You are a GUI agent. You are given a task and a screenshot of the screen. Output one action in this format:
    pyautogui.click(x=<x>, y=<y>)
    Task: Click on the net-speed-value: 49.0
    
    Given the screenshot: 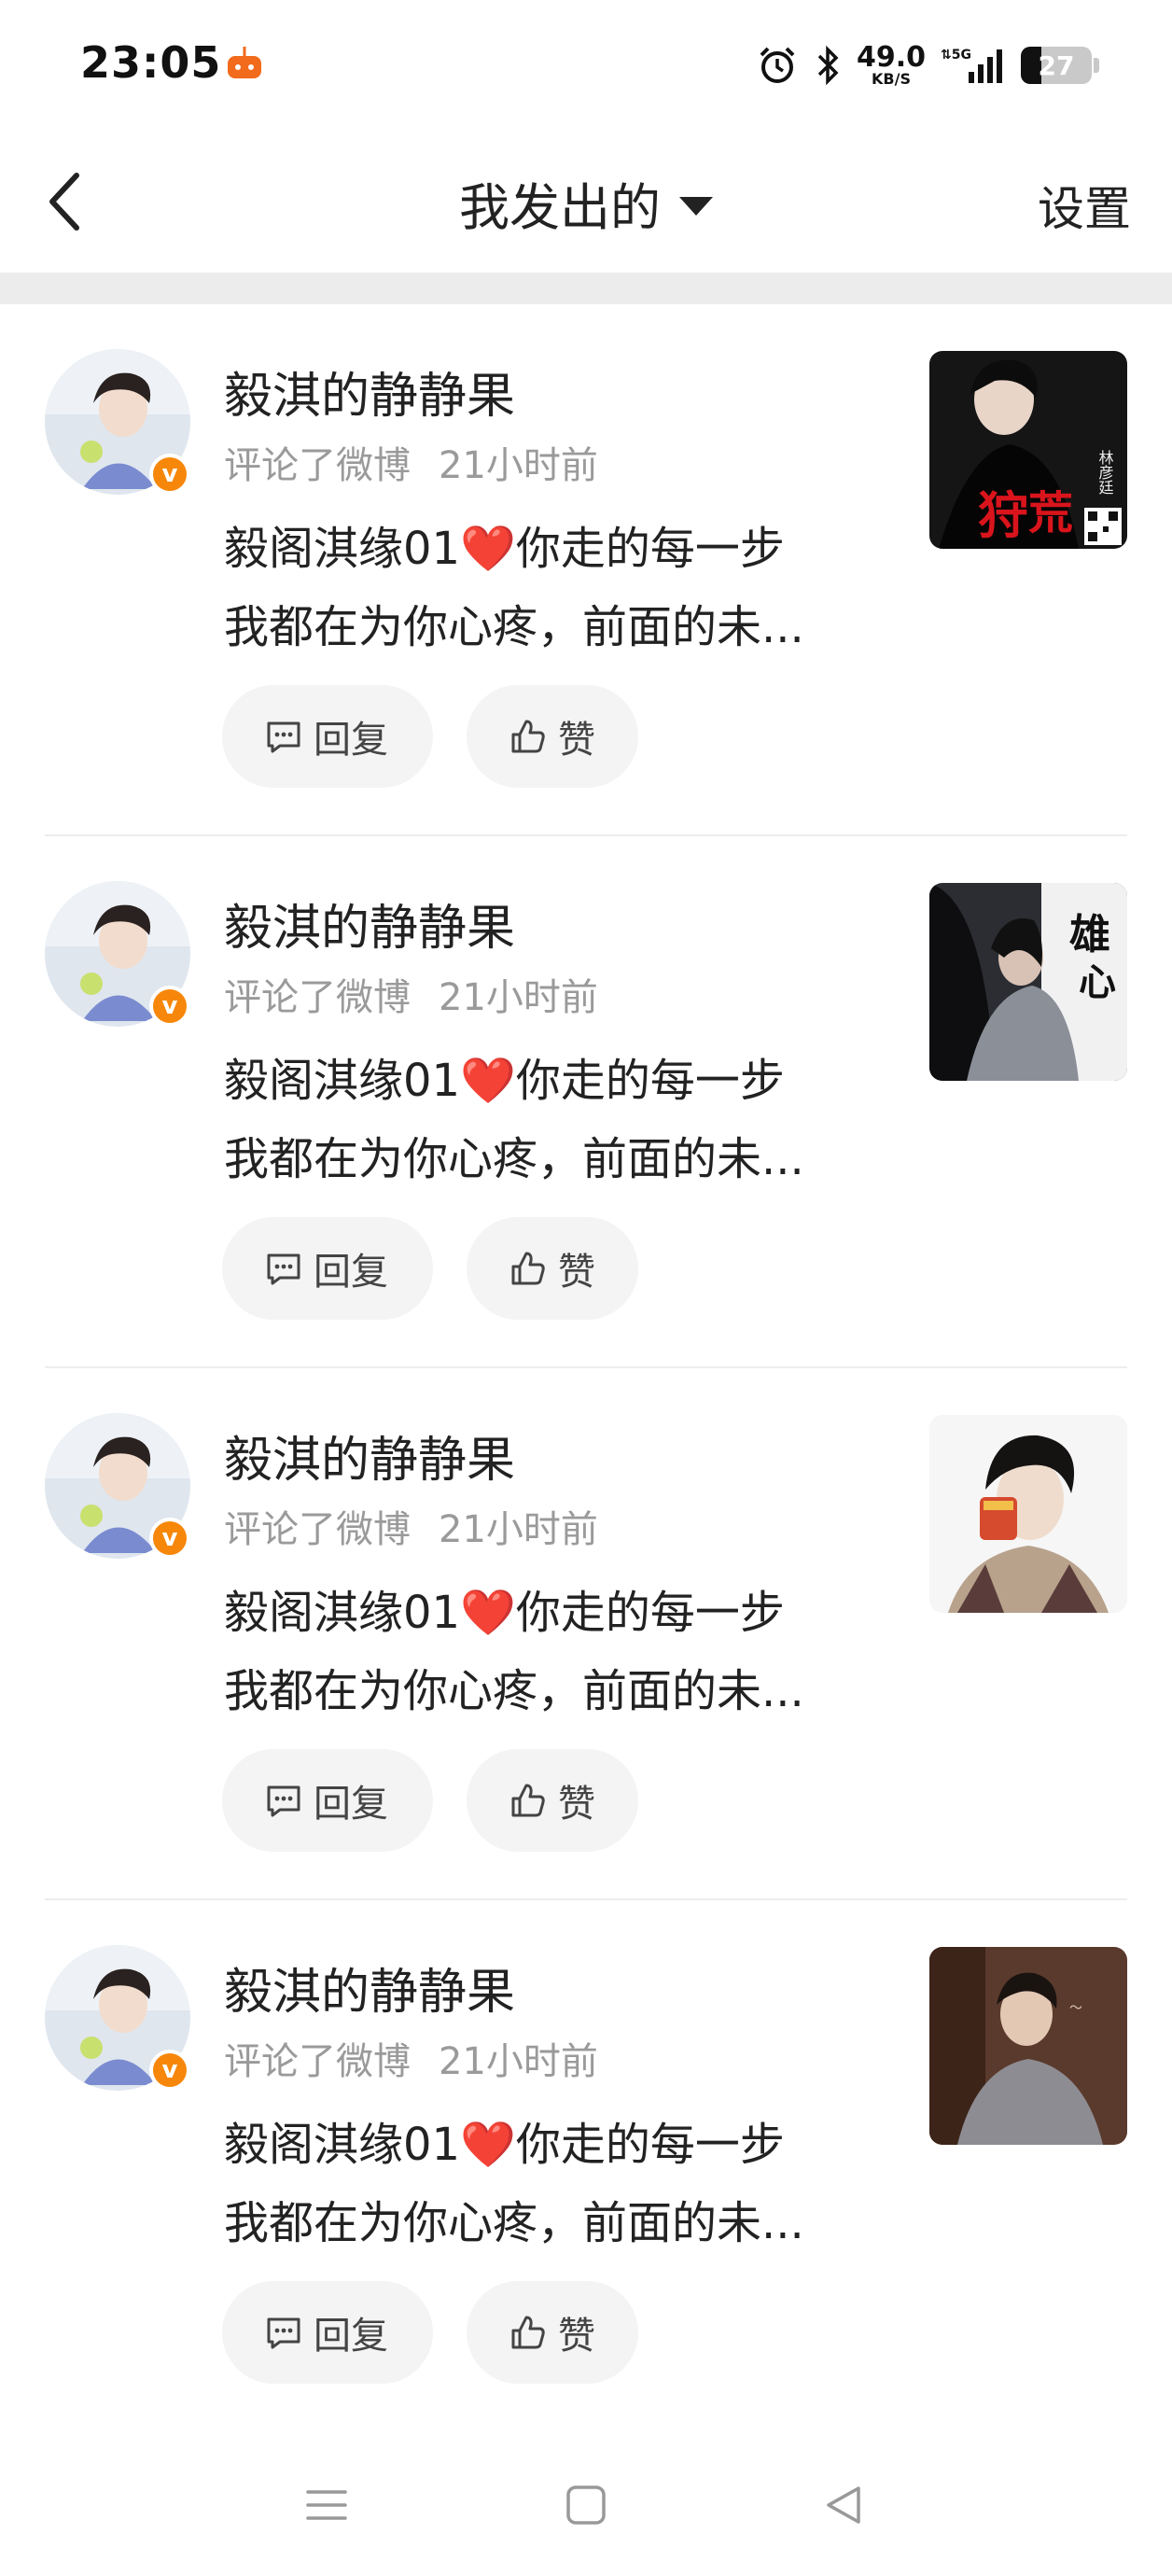 What is the action you would take?
    pyautogui.click(x=891, y=57)
    